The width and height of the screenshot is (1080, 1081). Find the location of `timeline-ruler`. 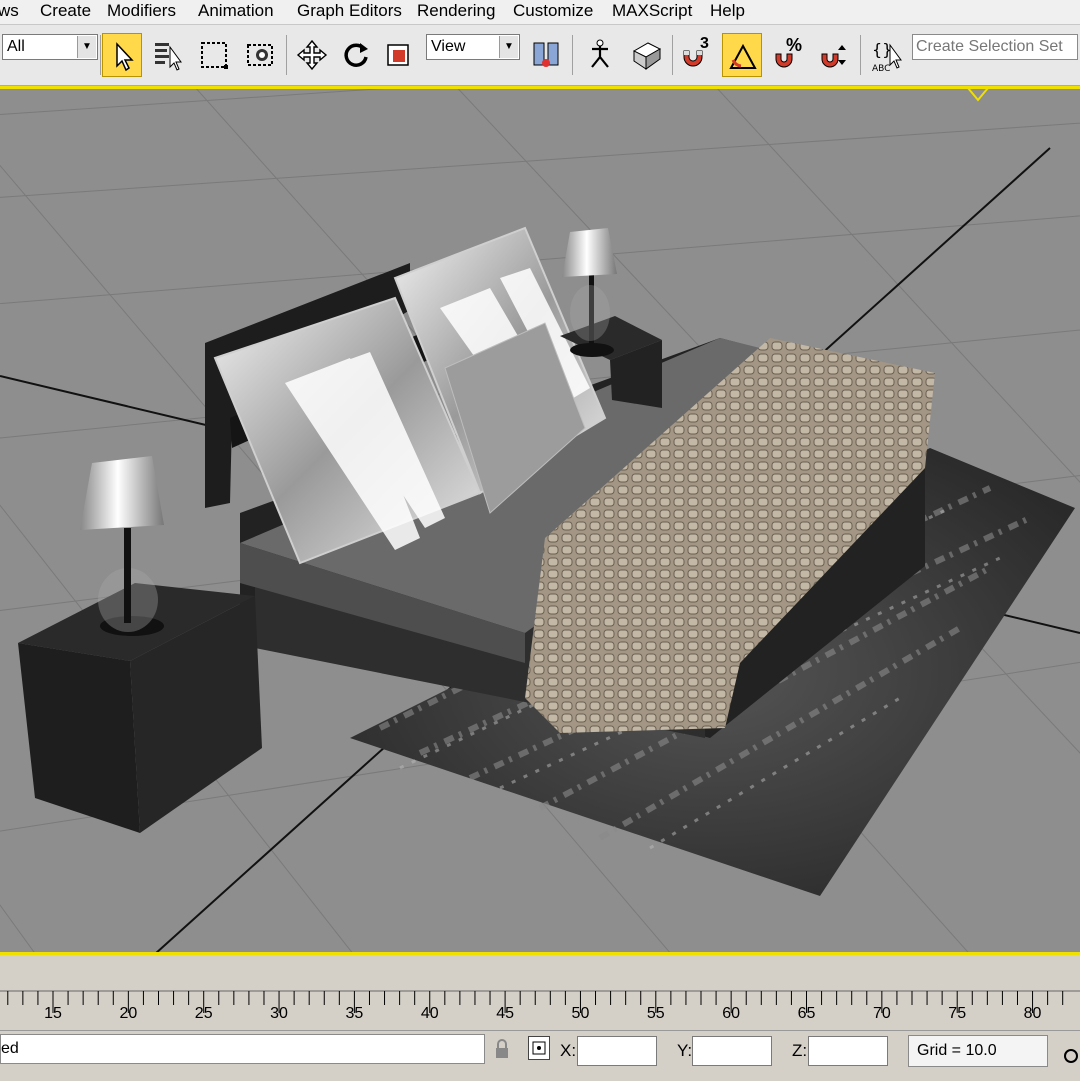

timeline-ruler is located at coordinates (540, 1001).